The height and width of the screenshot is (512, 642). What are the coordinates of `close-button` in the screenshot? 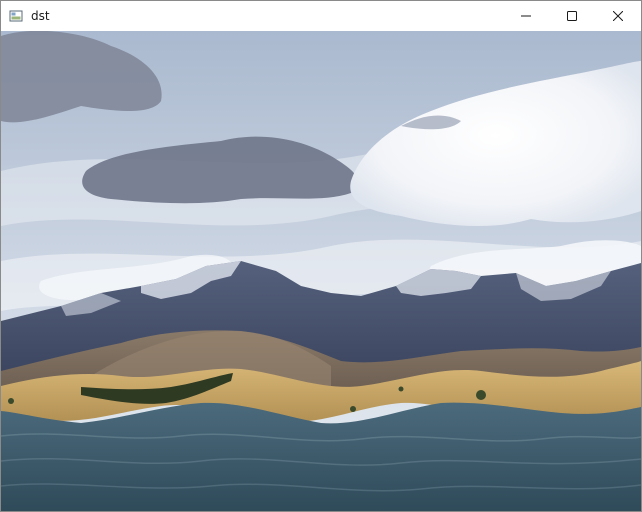 It's located at (618, 16).